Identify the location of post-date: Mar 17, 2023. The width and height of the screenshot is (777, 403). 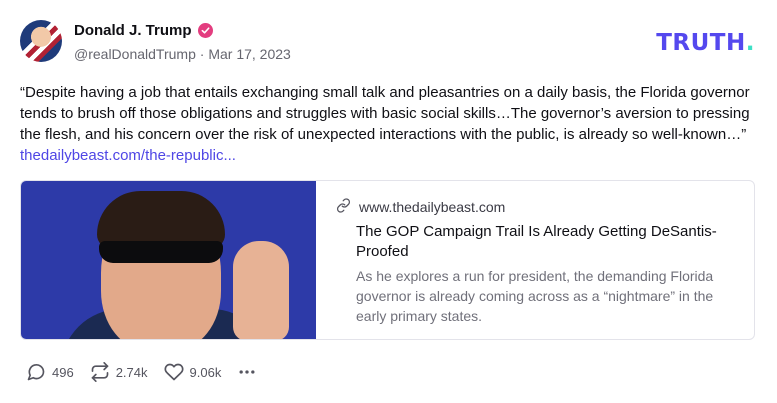
(249, 54).